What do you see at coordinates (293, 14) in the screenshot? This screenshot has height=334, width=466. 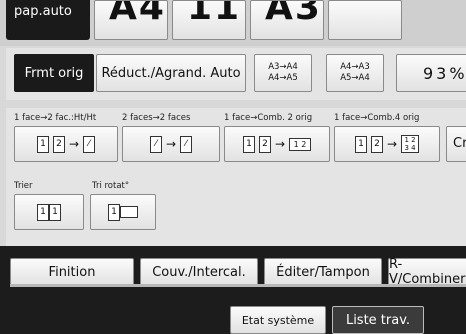 I see `paper-size-3-label: A3` at bounding box center [293, 14].